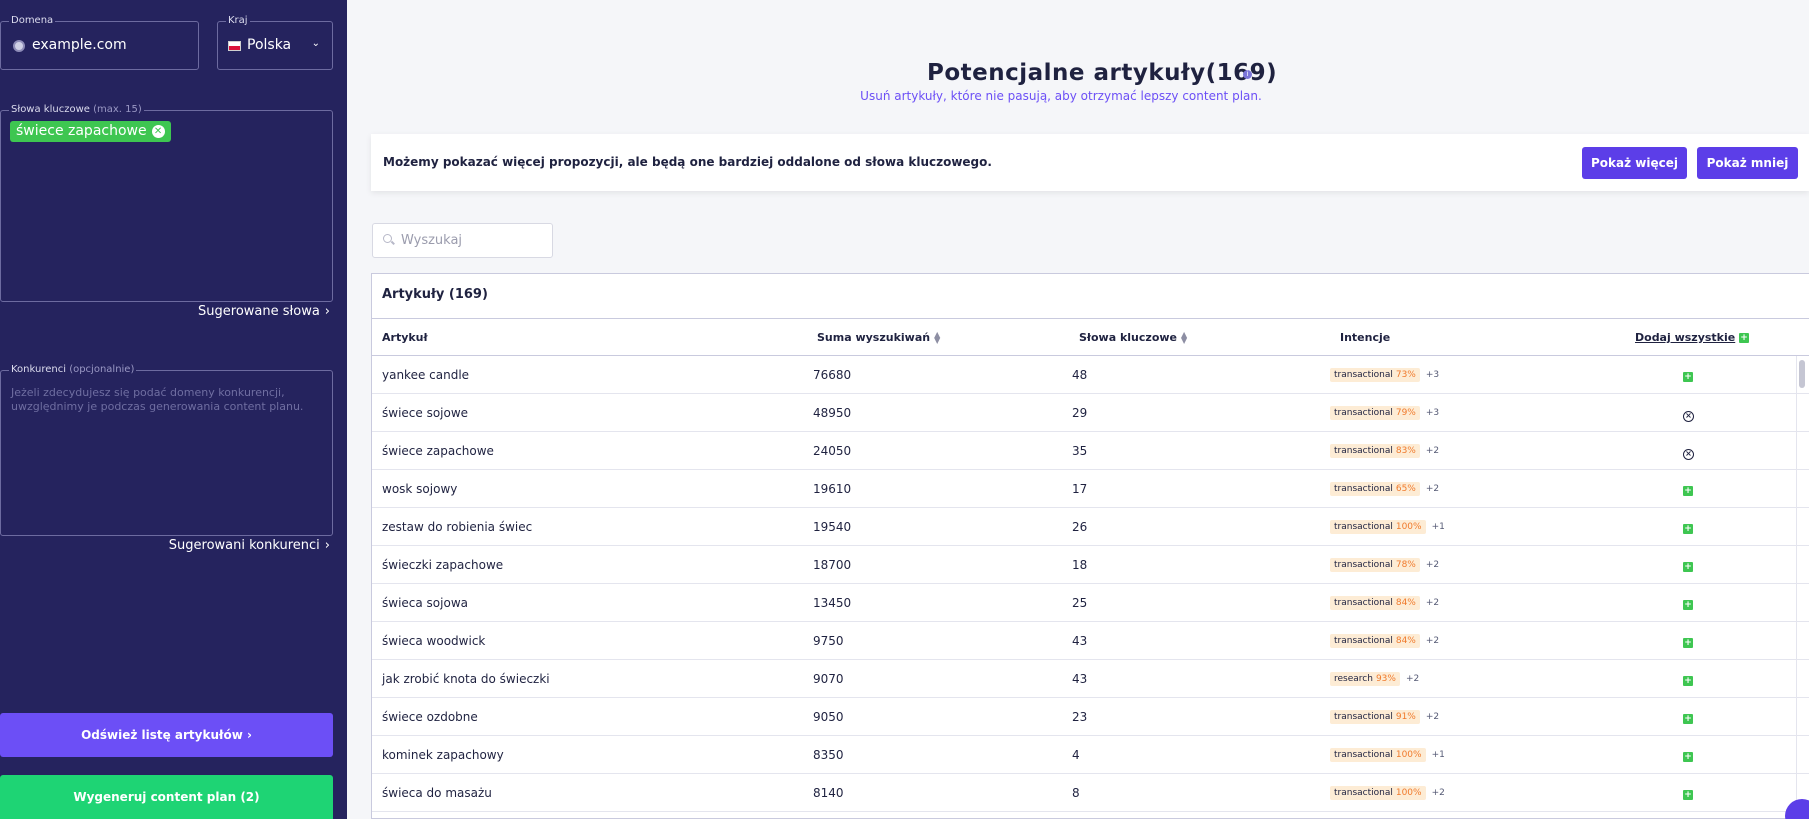 The width and height of the screenshot is (1809, 819). I want to click on refresh-articles-button: Odśwież listę artykułów ›, so click(166, 735).